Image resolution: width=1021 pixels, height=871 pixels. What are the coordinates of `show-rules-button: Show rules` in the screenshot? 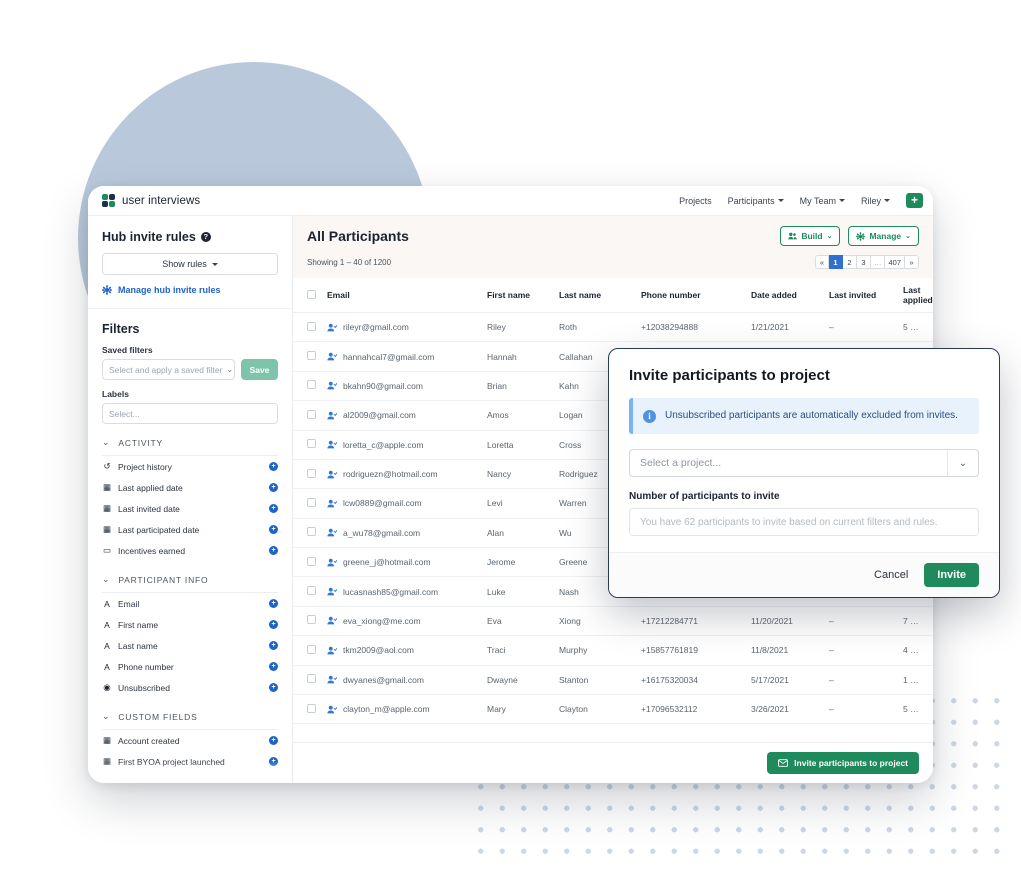 It's located at (190, 264).